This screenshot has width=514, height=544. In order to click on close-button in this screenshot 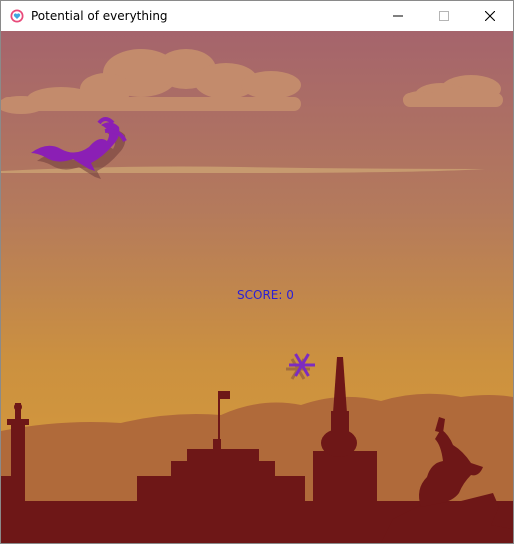, I will do `click(490, 16)`.